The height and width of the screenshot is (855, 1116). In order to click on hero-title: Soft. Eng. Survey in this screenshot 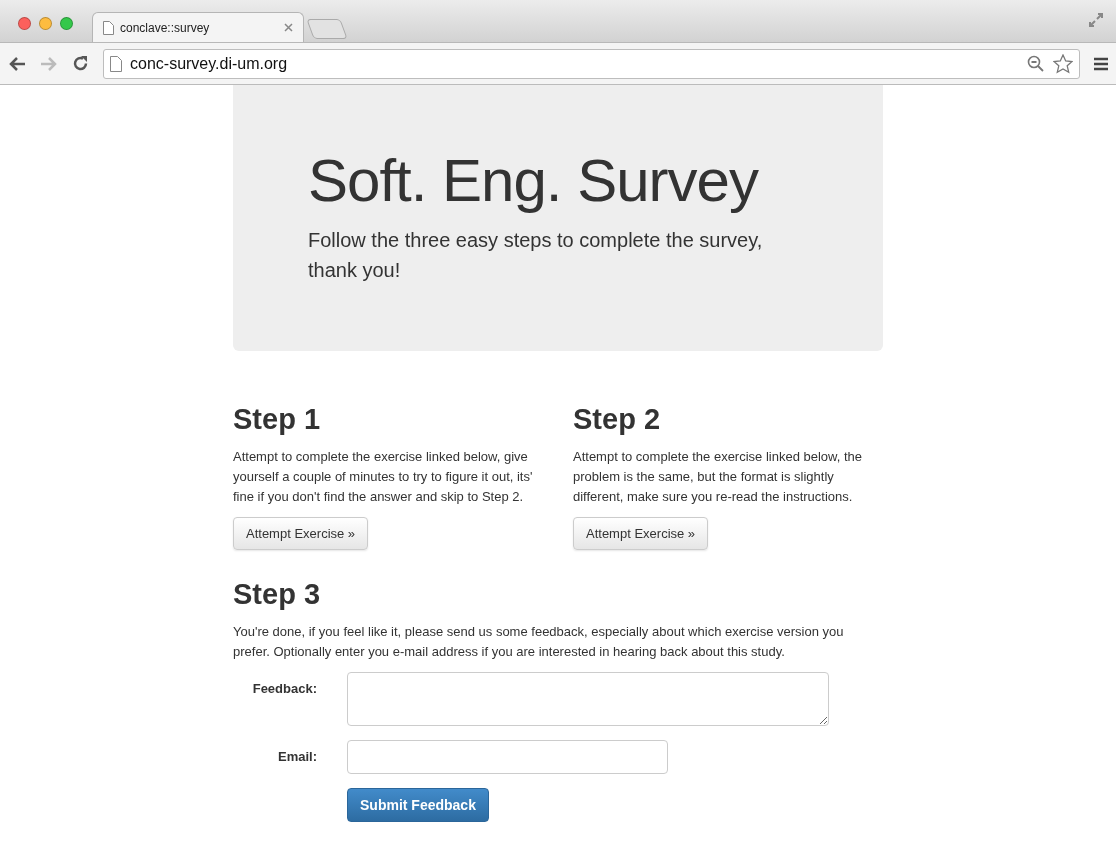, I will do `click(534, 181)`.